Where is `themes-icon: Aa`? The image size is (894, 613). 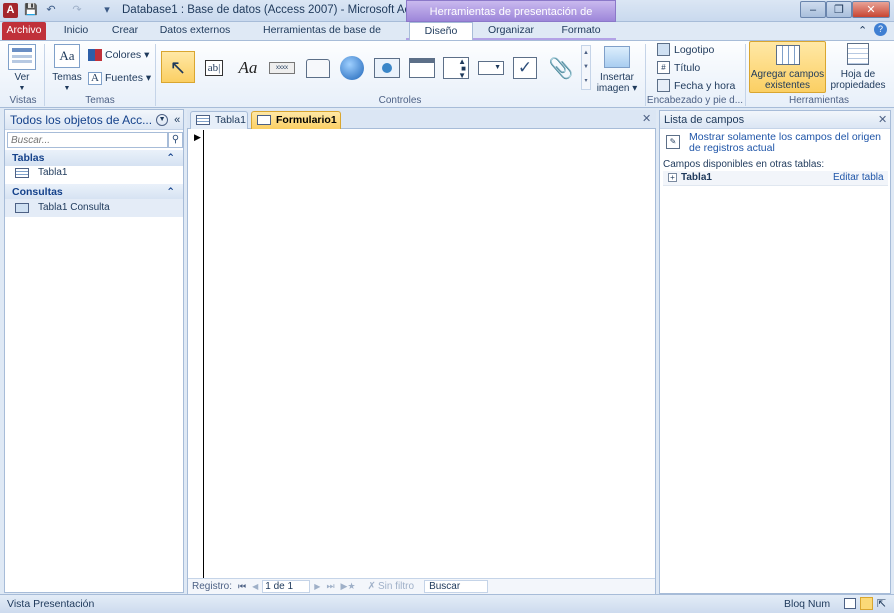 themes-icon: Aa is located at coordinates (67, 56).